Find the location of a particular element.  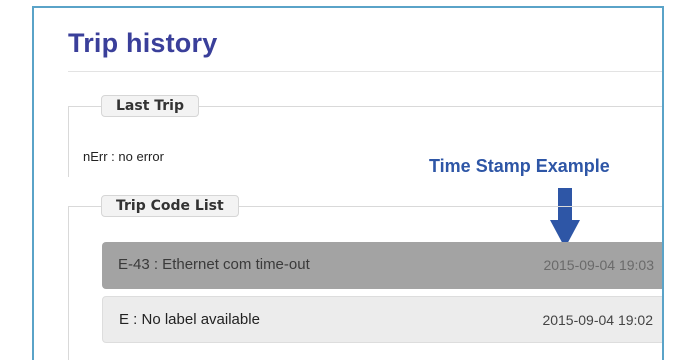

last-trip-legend: Last Trip is located at coordinates (150, 106).